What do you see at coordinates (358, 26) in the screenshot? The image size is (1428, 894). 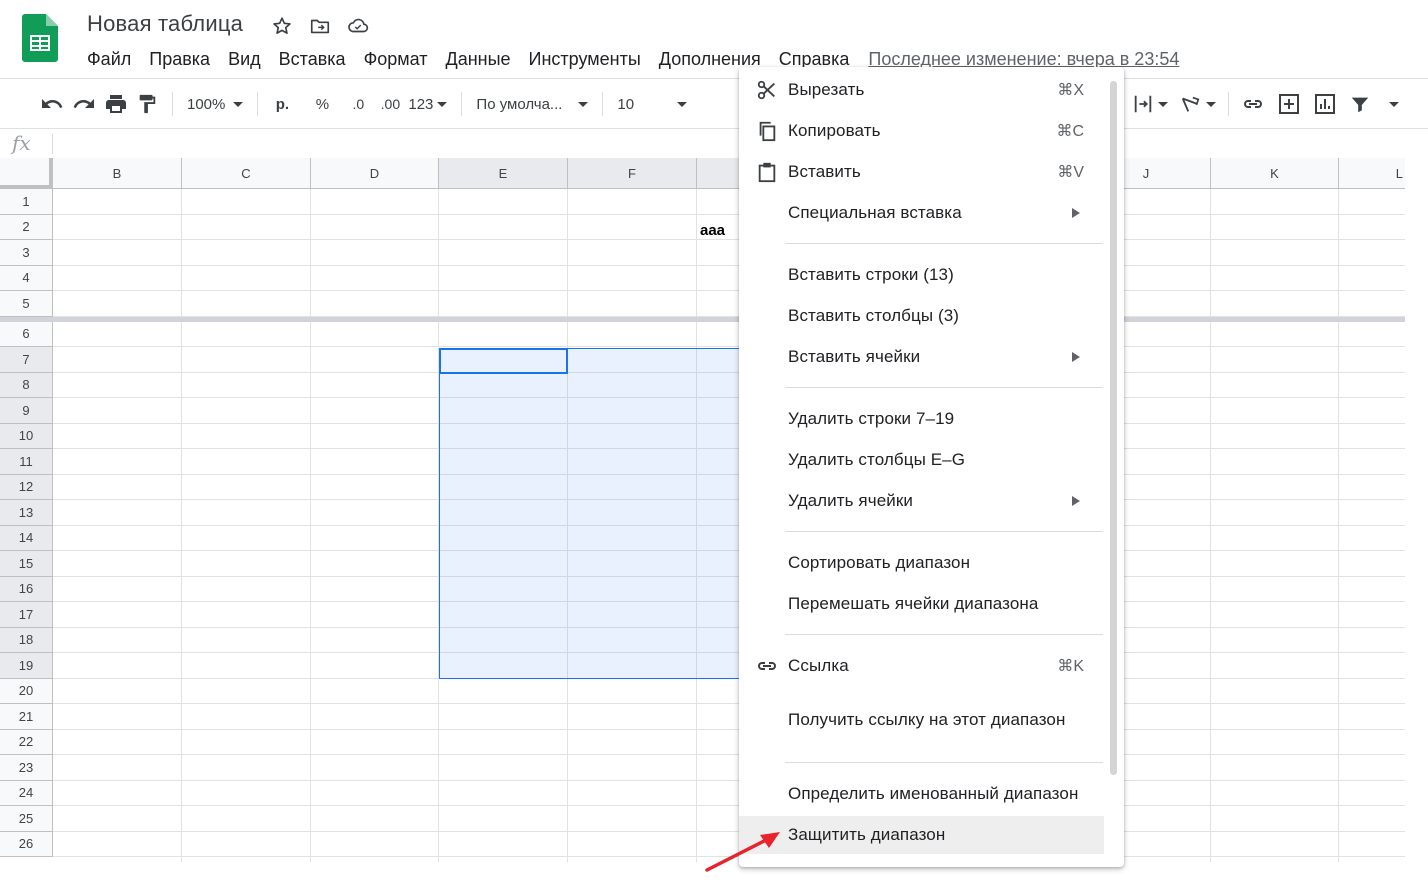 I see `cloud-saved-icon` at bounding box center [358, 26].